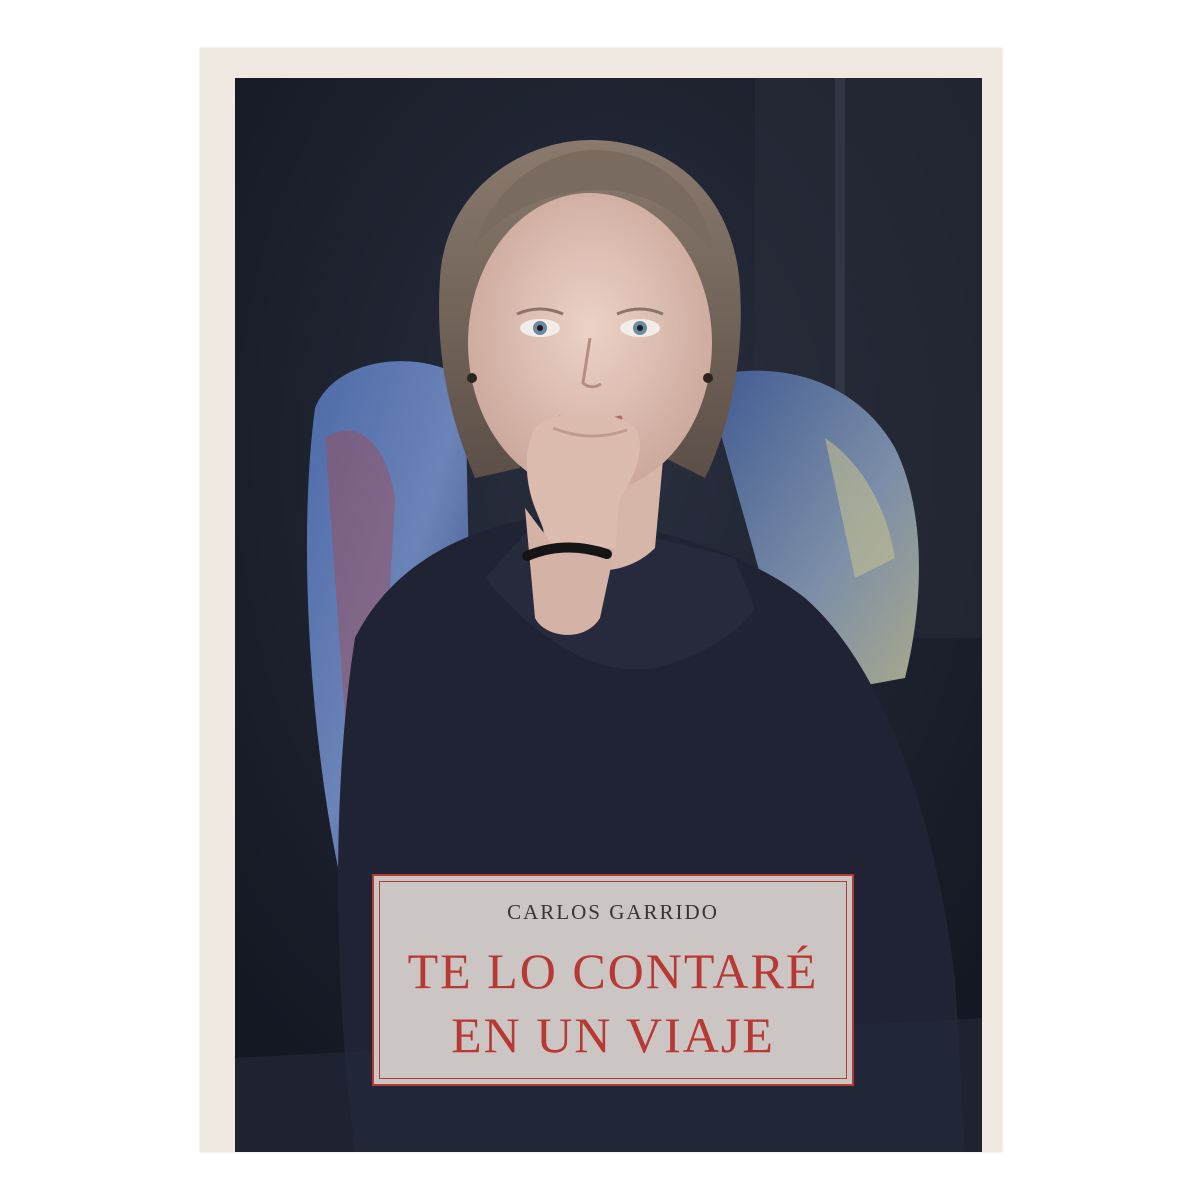  I want to click on title-label: CARLOS GARRIDO TE LO CONTARÉ EN UN VIAJE, so click(613, 980).